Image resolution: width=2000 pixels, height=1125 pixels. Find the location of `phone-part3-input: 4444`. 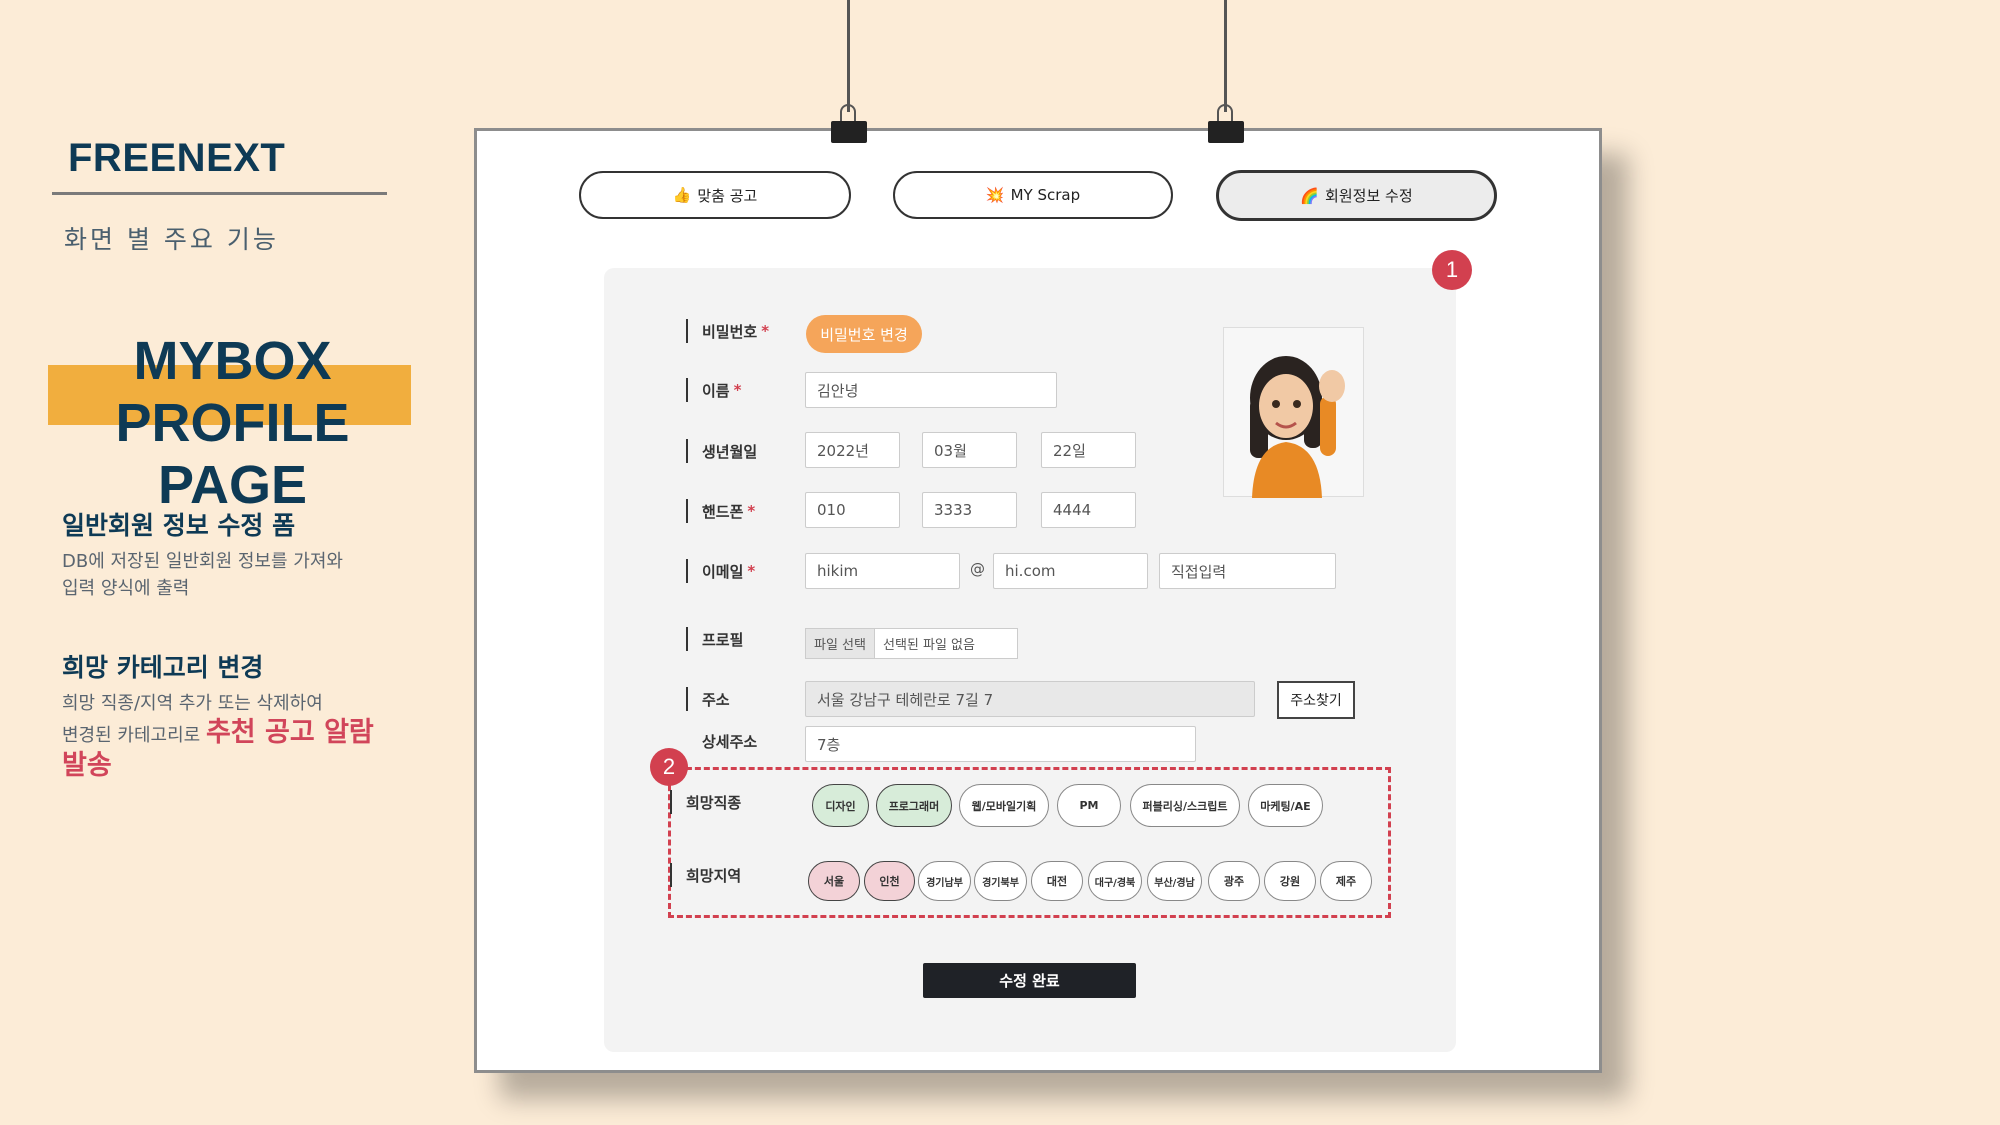

phone-part3-input: 4444 is located at coordinates (1088, 510).